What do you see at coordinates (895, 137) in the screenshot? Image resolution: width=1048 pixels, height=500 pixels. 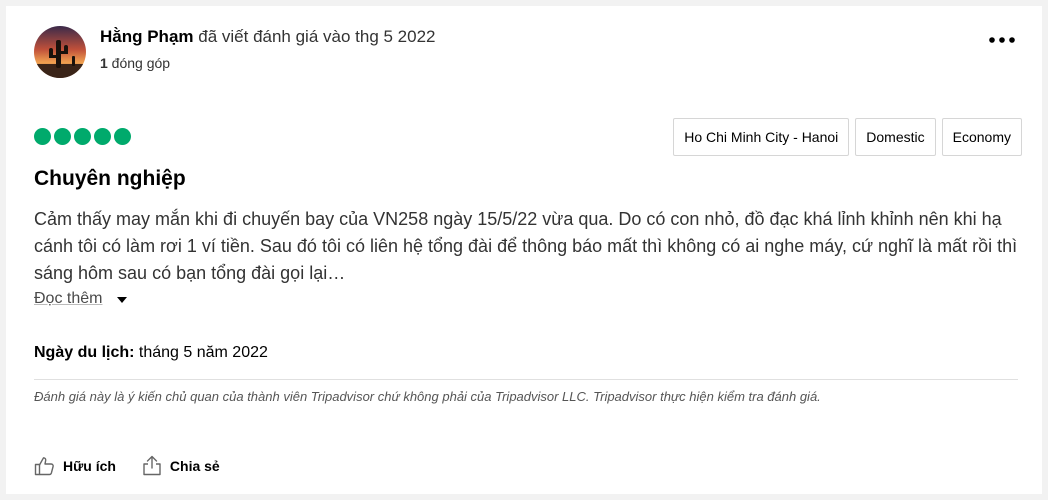 I see `tag-domestic: Domestic` at bounding box center [895, 137].